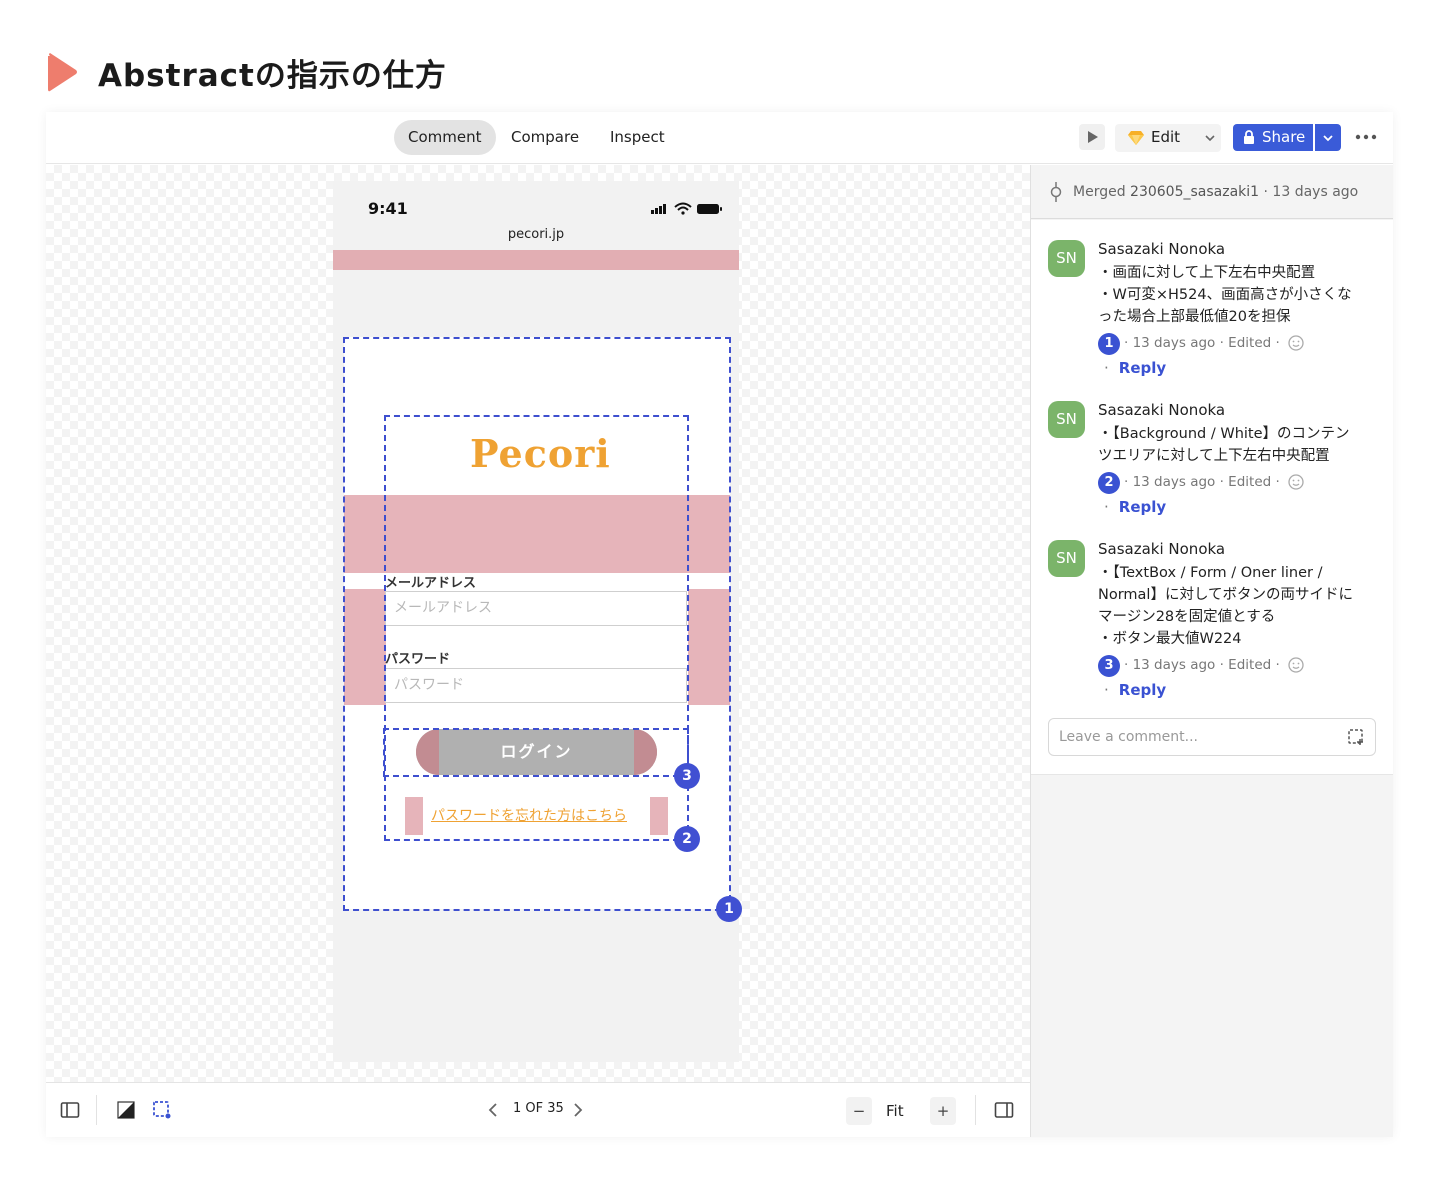 This screenshot has height=1184, width=1440. What do you see at coordinates (1194, 192) in the screenshot?
I see `merged-branch: 230605_sasazaki1` at bounding box center [1194, 192].